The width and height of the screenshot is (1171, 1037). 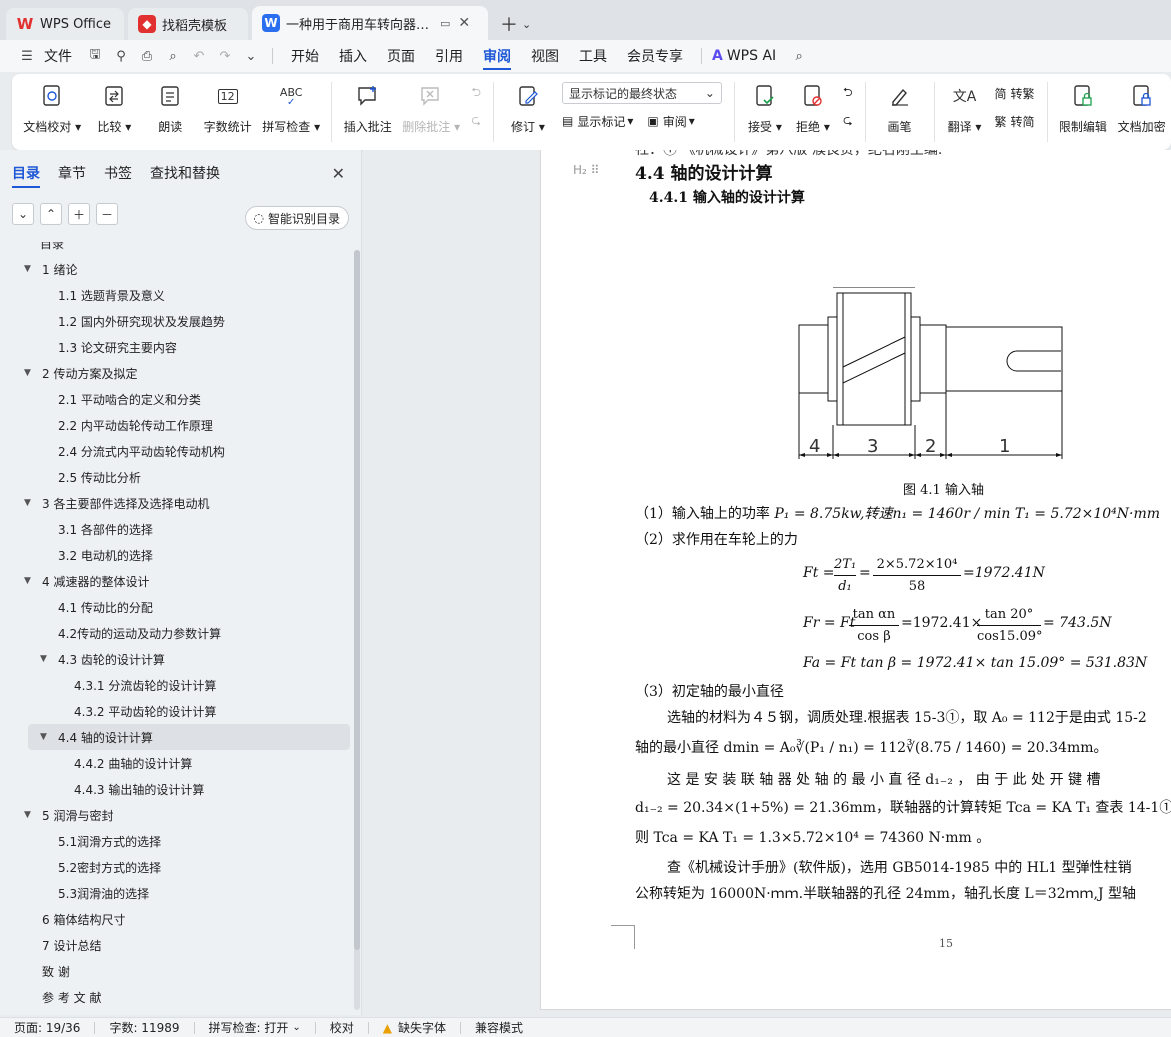 What do you see at coordinates (188, 24) in the screenshot?
I see `tab-docer: ◆ 找稻壳模板` at bounding box center [188, 24].